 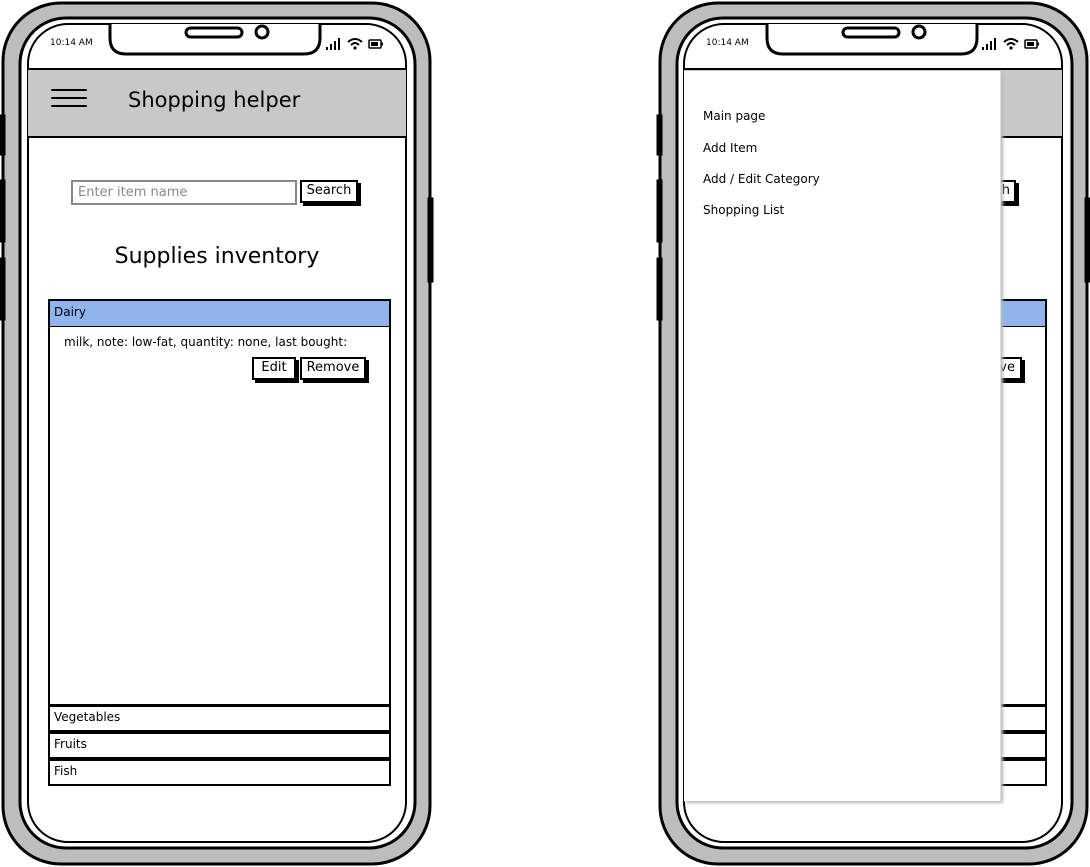 I want to click on menu-item-main-page: Main page, so click(x=734, y=116).